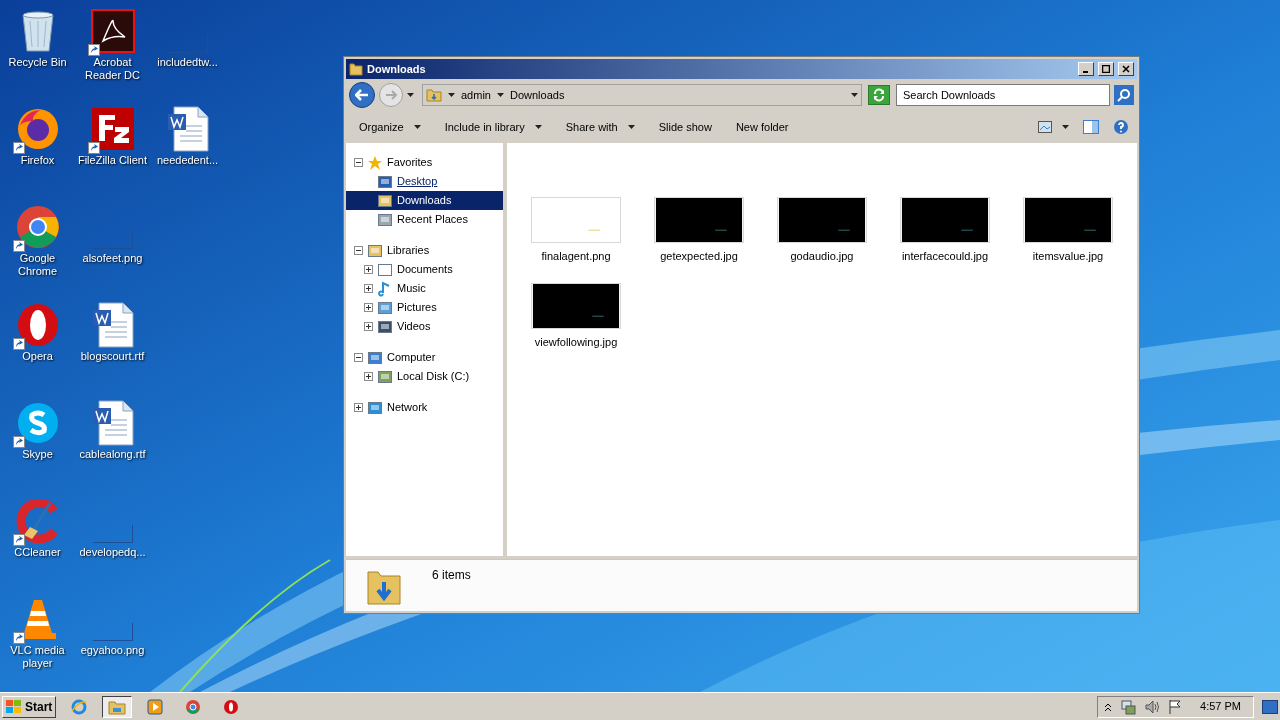 This screenshot has width=1280, height=720. I want to click on ie-icon, so click(79, 706).